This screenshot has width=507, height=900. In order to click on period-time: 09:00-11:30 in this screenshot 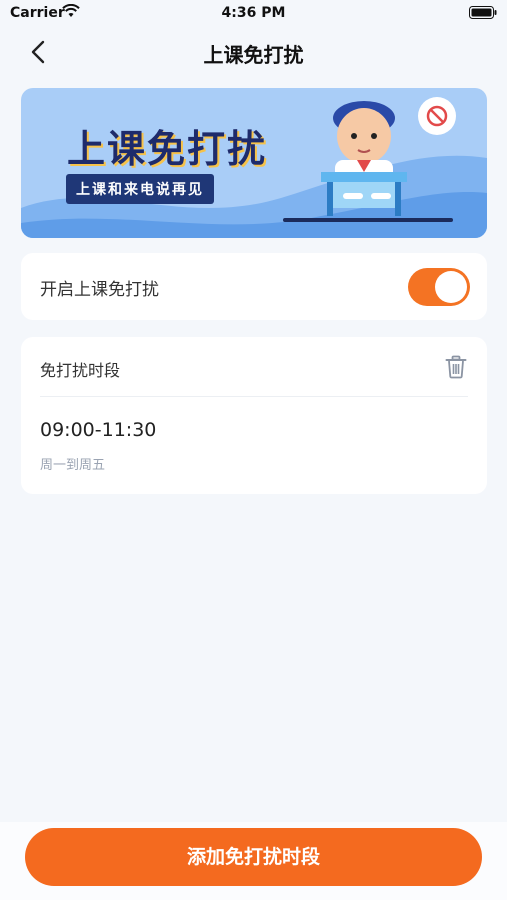, I will do `click(98, 430)`.